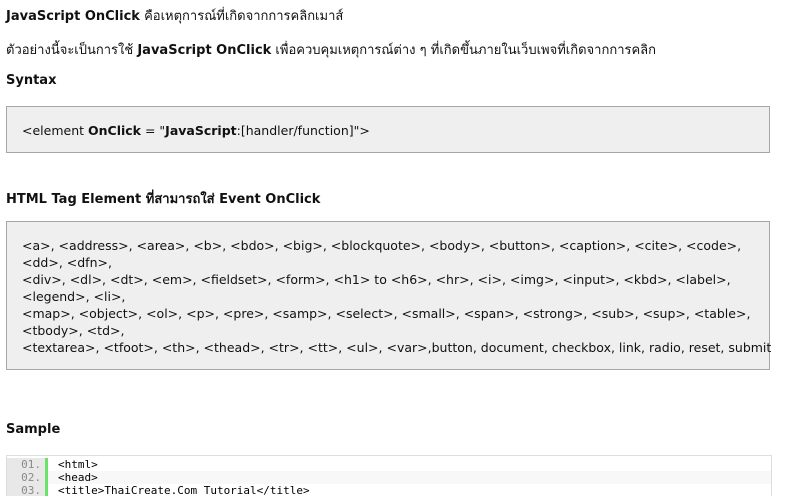  Describe the element at coordinates (201, 130) in the screenshot. I see `syntax-javascript: JavaScript` at that location.